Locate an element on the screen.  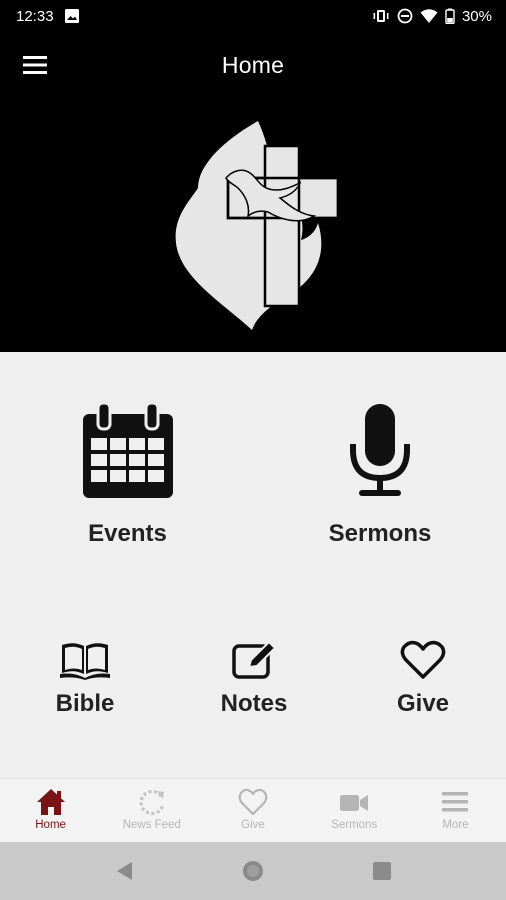
back-icon is located at coordinates (124, 871).